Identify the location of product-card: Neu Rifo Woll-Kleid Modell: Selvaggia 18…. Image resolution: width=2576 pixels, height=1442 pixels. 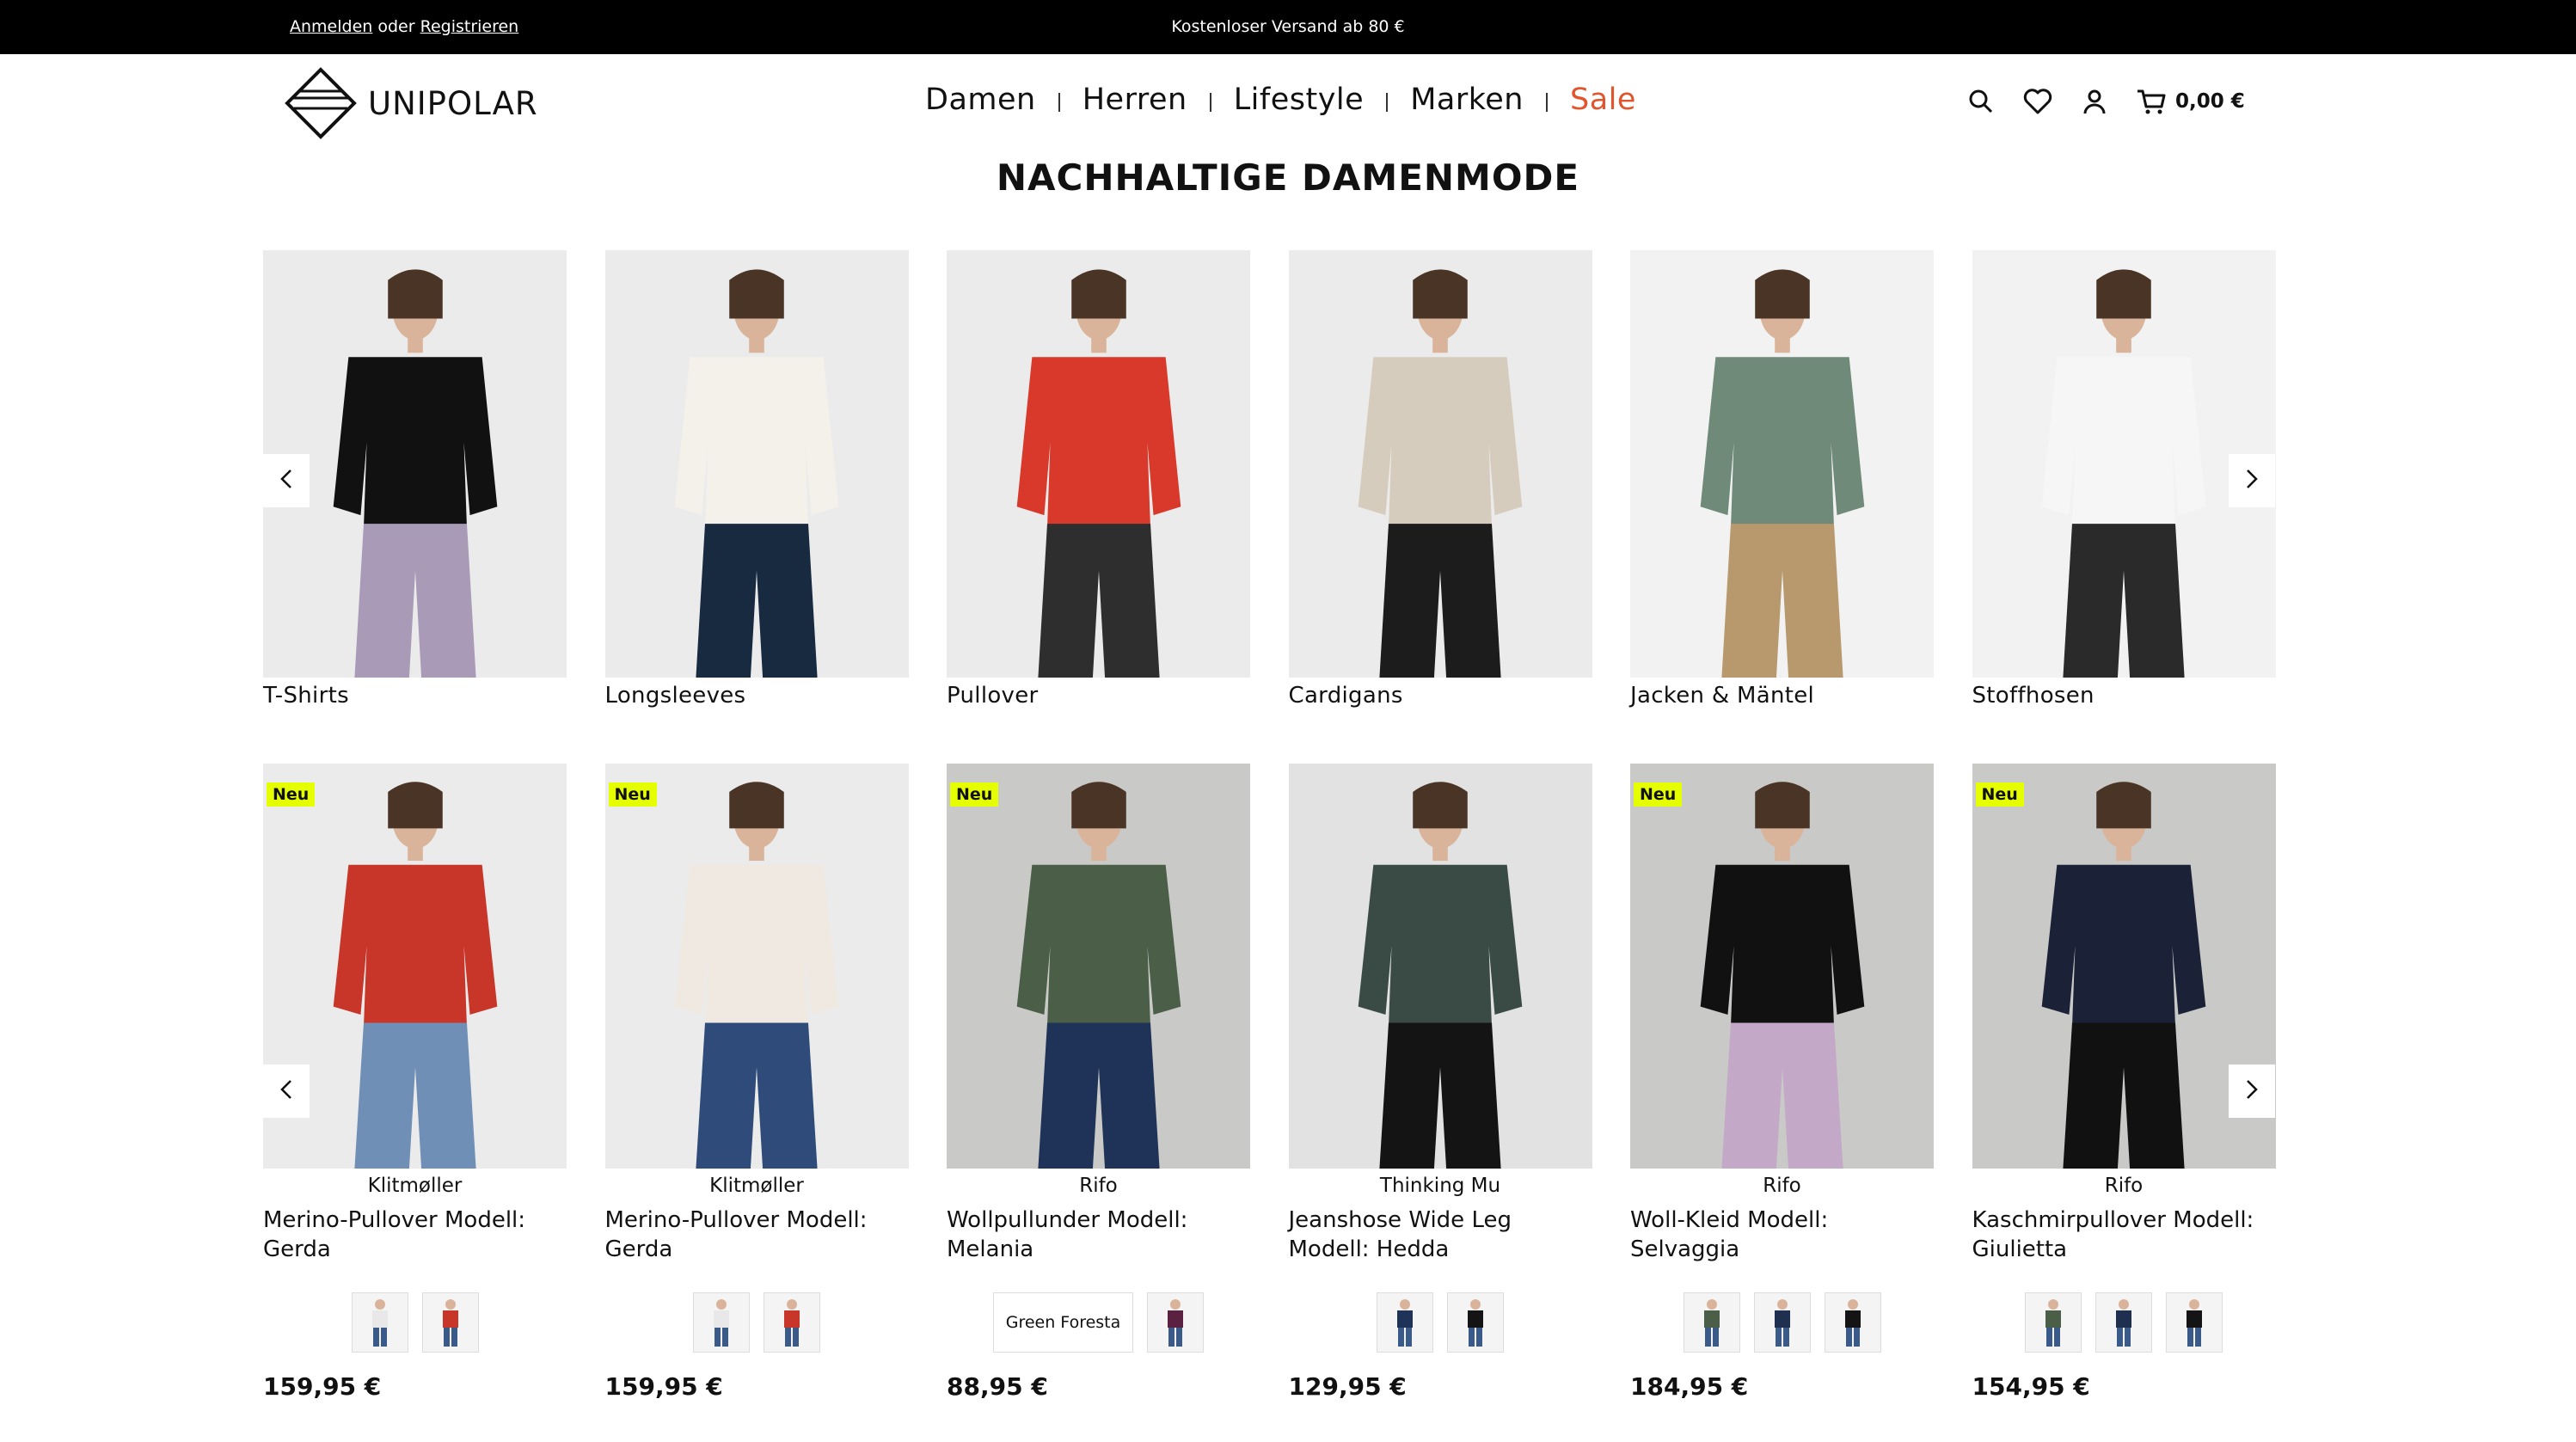
(1782, 1082).